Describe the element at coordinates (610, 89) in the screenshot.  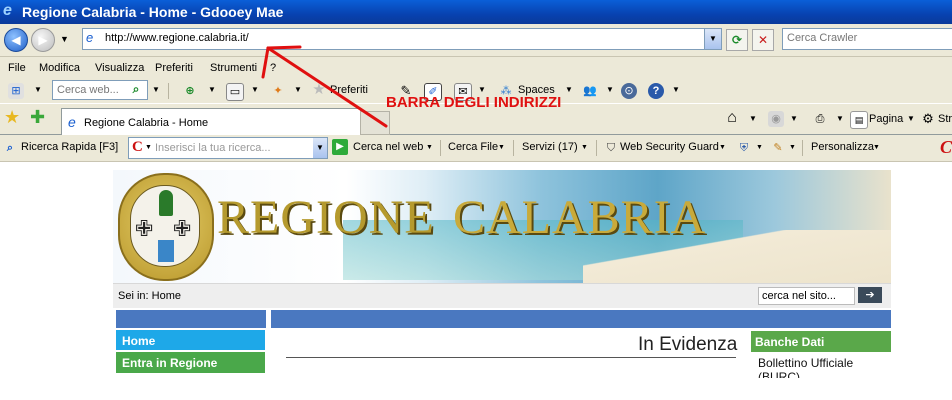
I see `contacts-dropdown-icon: ▼` at that location.